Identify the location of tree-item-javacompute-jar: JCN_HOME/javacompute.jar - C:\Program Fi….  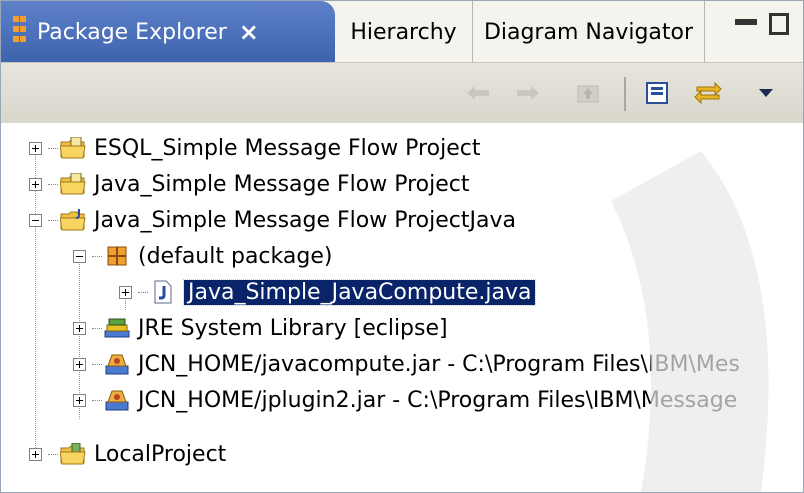
(406, 364).